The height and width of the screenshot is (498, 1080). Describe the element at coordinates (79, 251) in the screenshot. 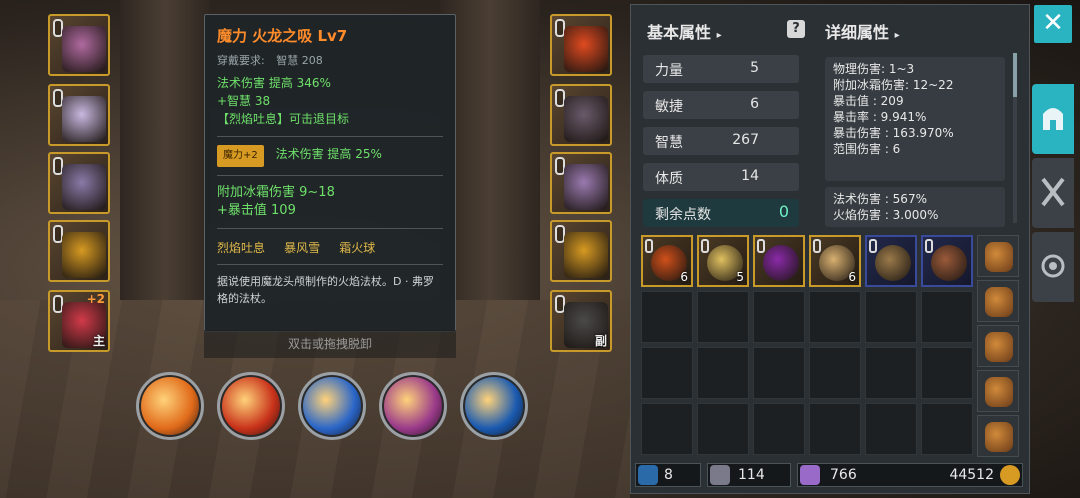

I see `equipment-slot-ring` at that location.